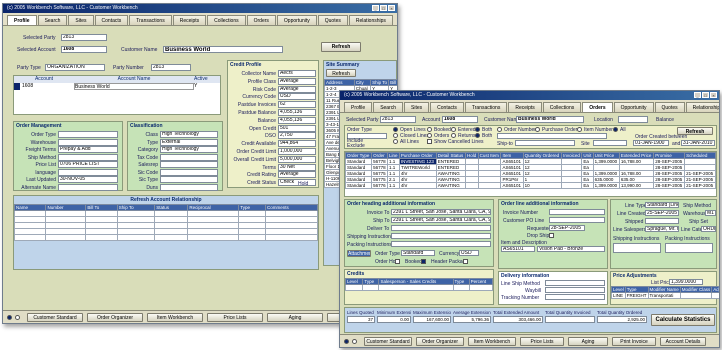 The width and height of the screenshot is (722, 350). What do you see at coordinates (84, 49) in the screenshot?
I see `selected-account-field: 1608` at bounding box center [84, 49].